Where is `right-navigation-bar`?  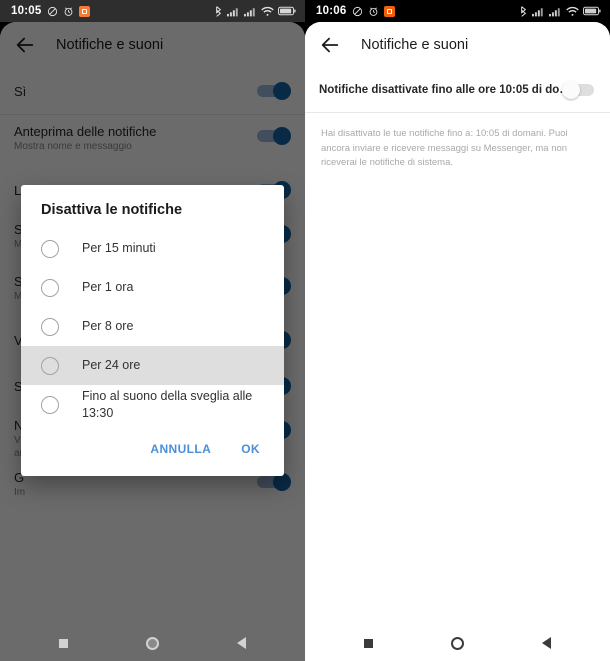 right-navigation-bar is located at coordinates (457, 643).